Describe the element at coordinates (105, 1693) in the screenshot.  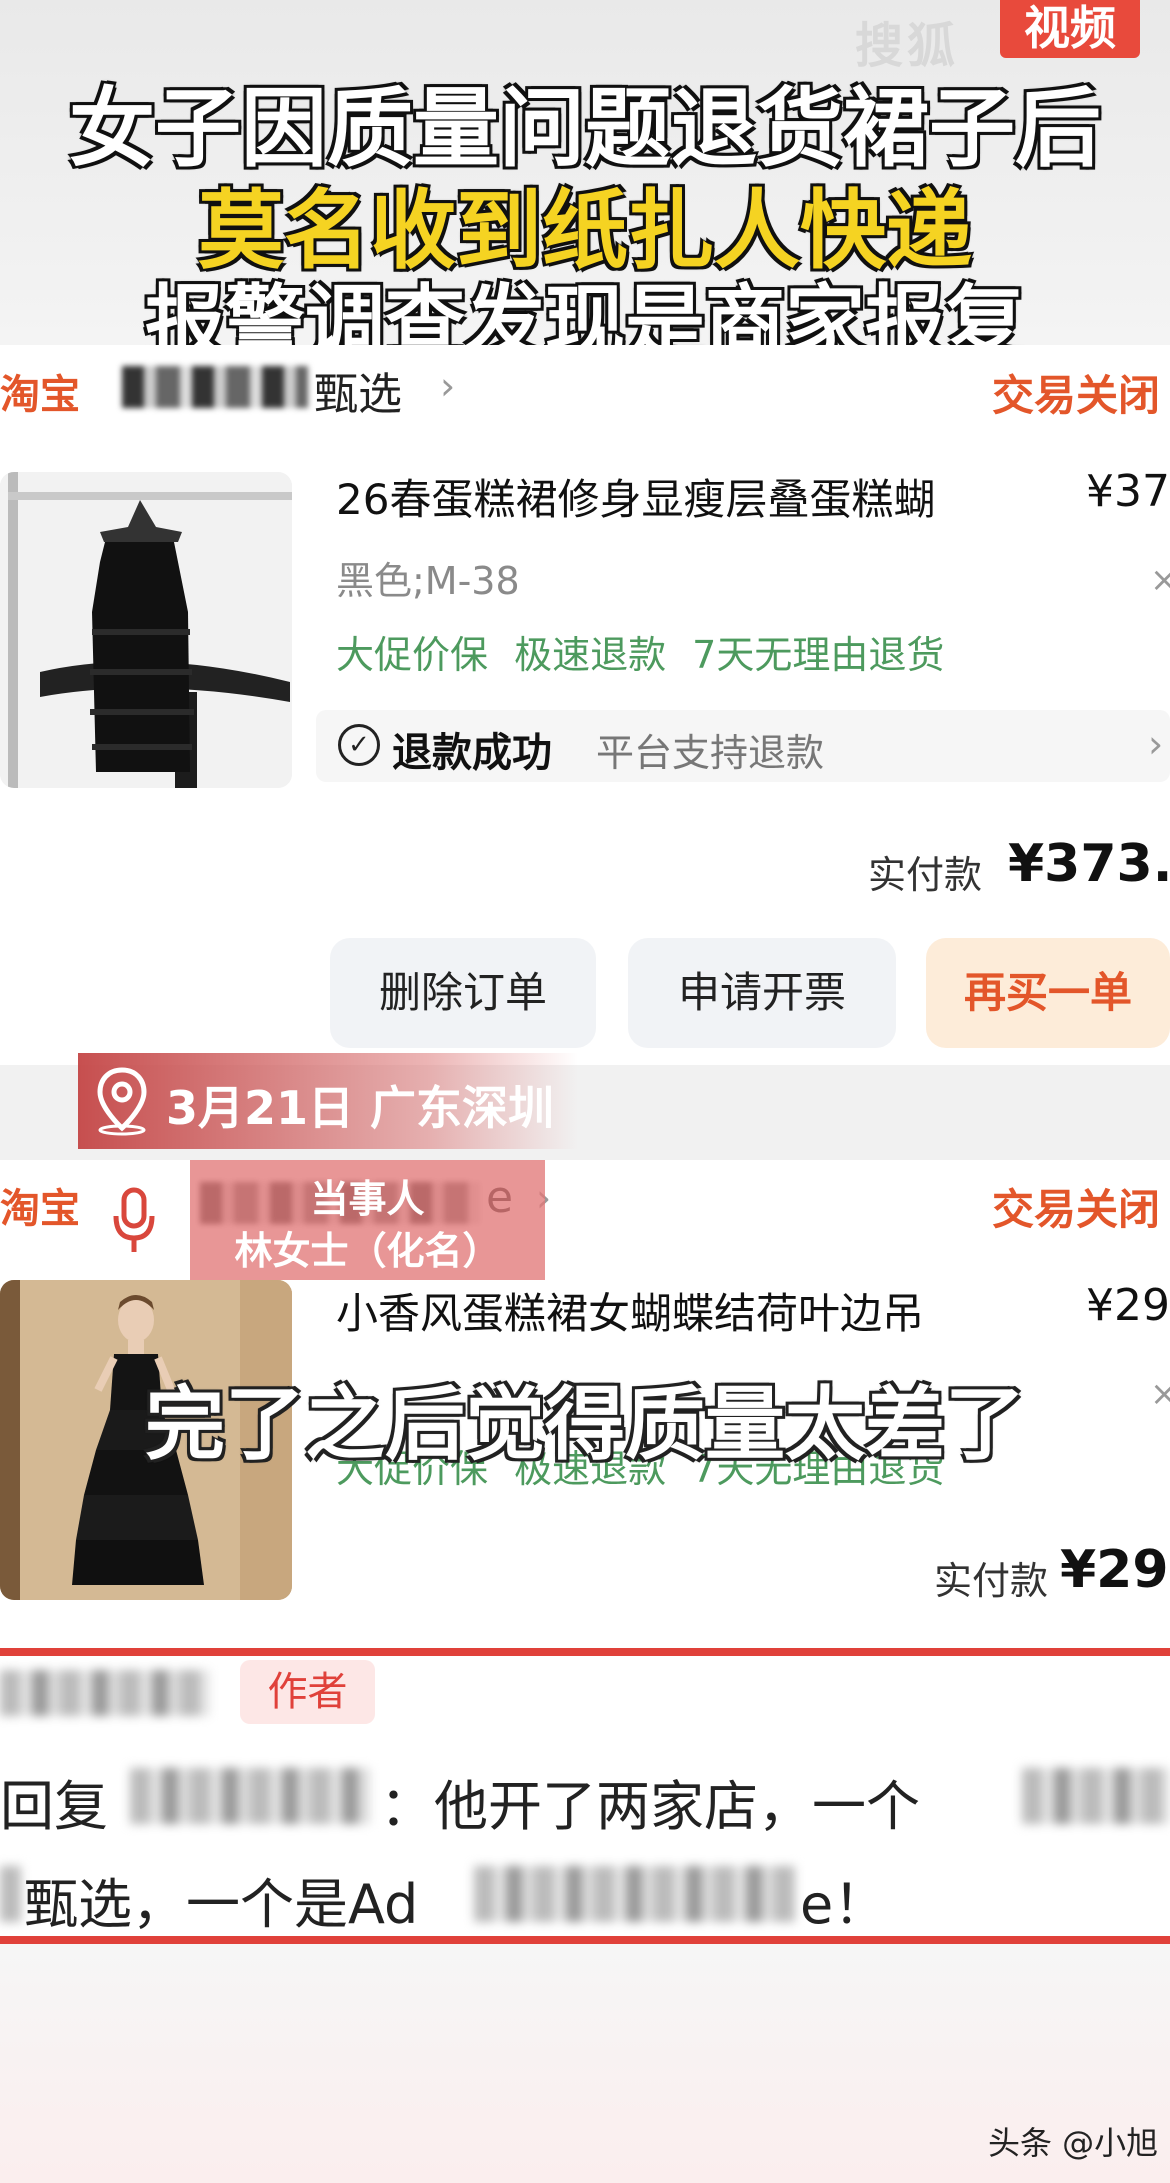
I see `commenter-name-blurred` at that location.